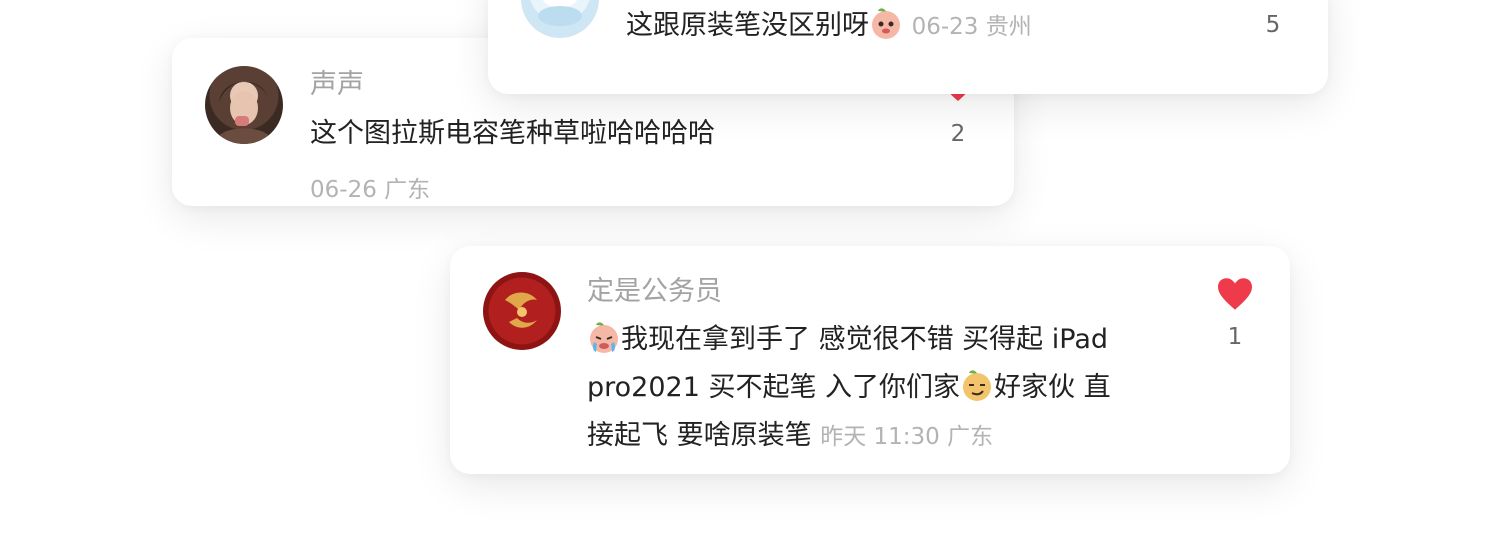  Describe the element at coordinates (886, 23) in the screenshot. I see `peach-emoji-icon` at that location.